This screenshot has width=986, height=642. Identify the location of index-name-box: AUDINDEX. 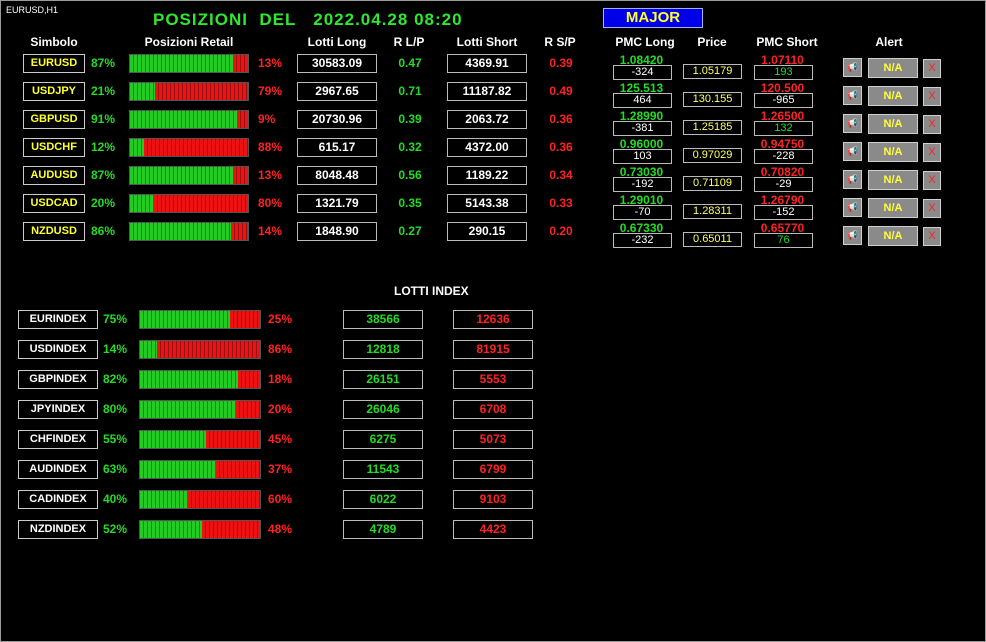
(58, 469).